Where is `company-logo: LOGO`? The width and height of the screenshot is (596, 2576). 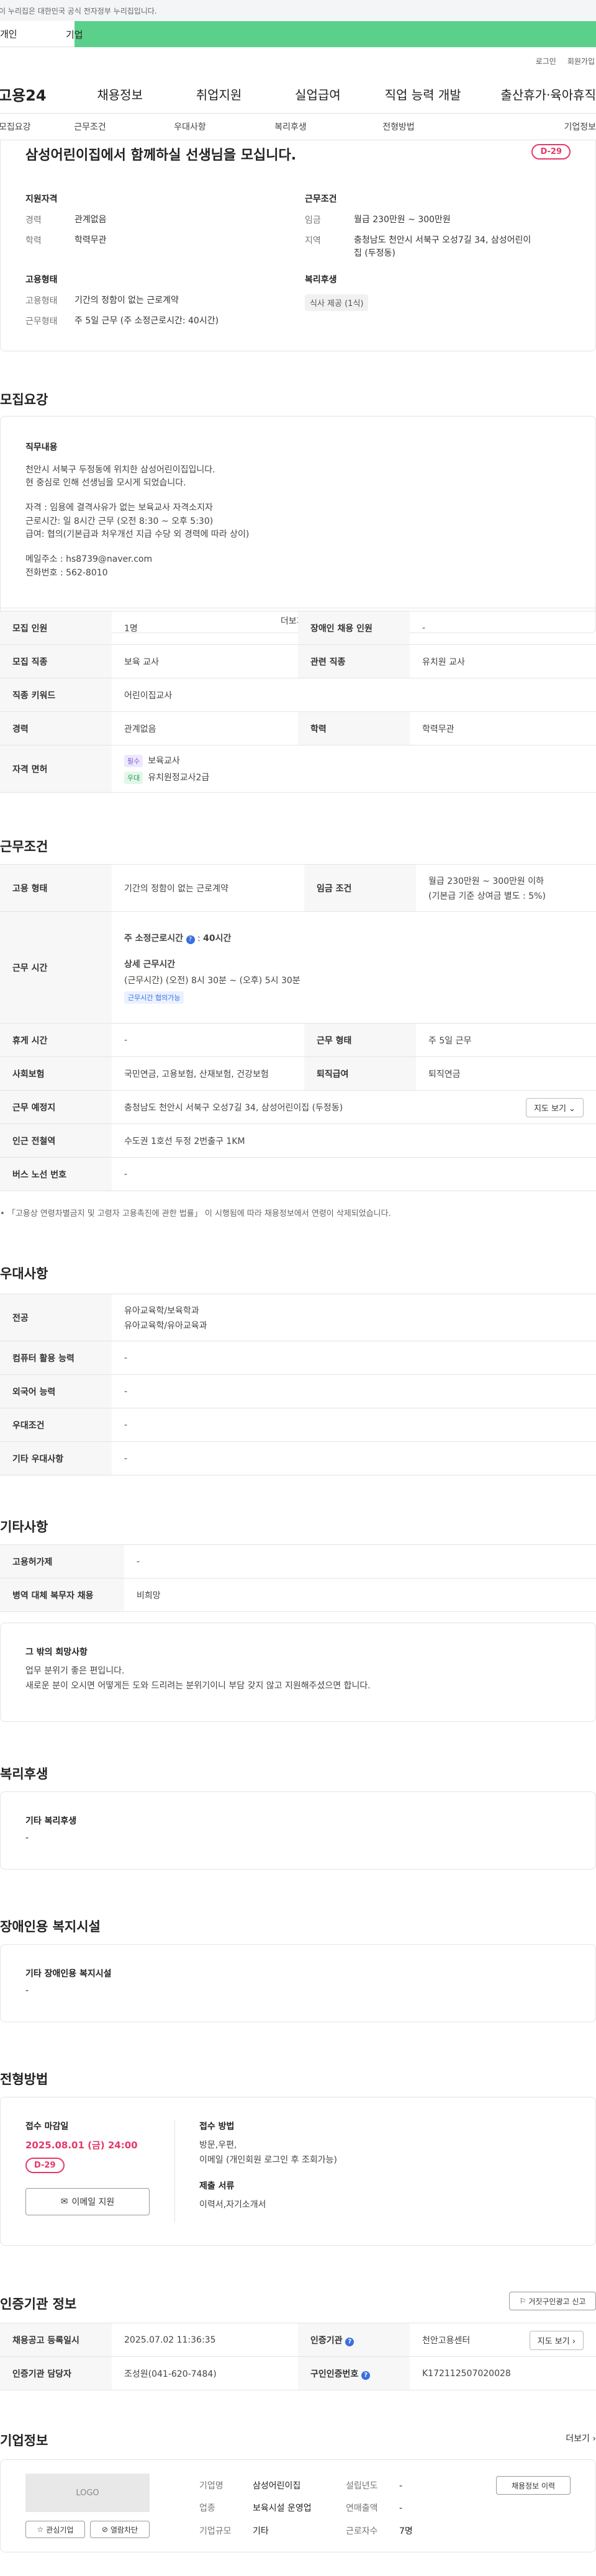 company-logo: LOGO is located at coordinates (87, 2493).